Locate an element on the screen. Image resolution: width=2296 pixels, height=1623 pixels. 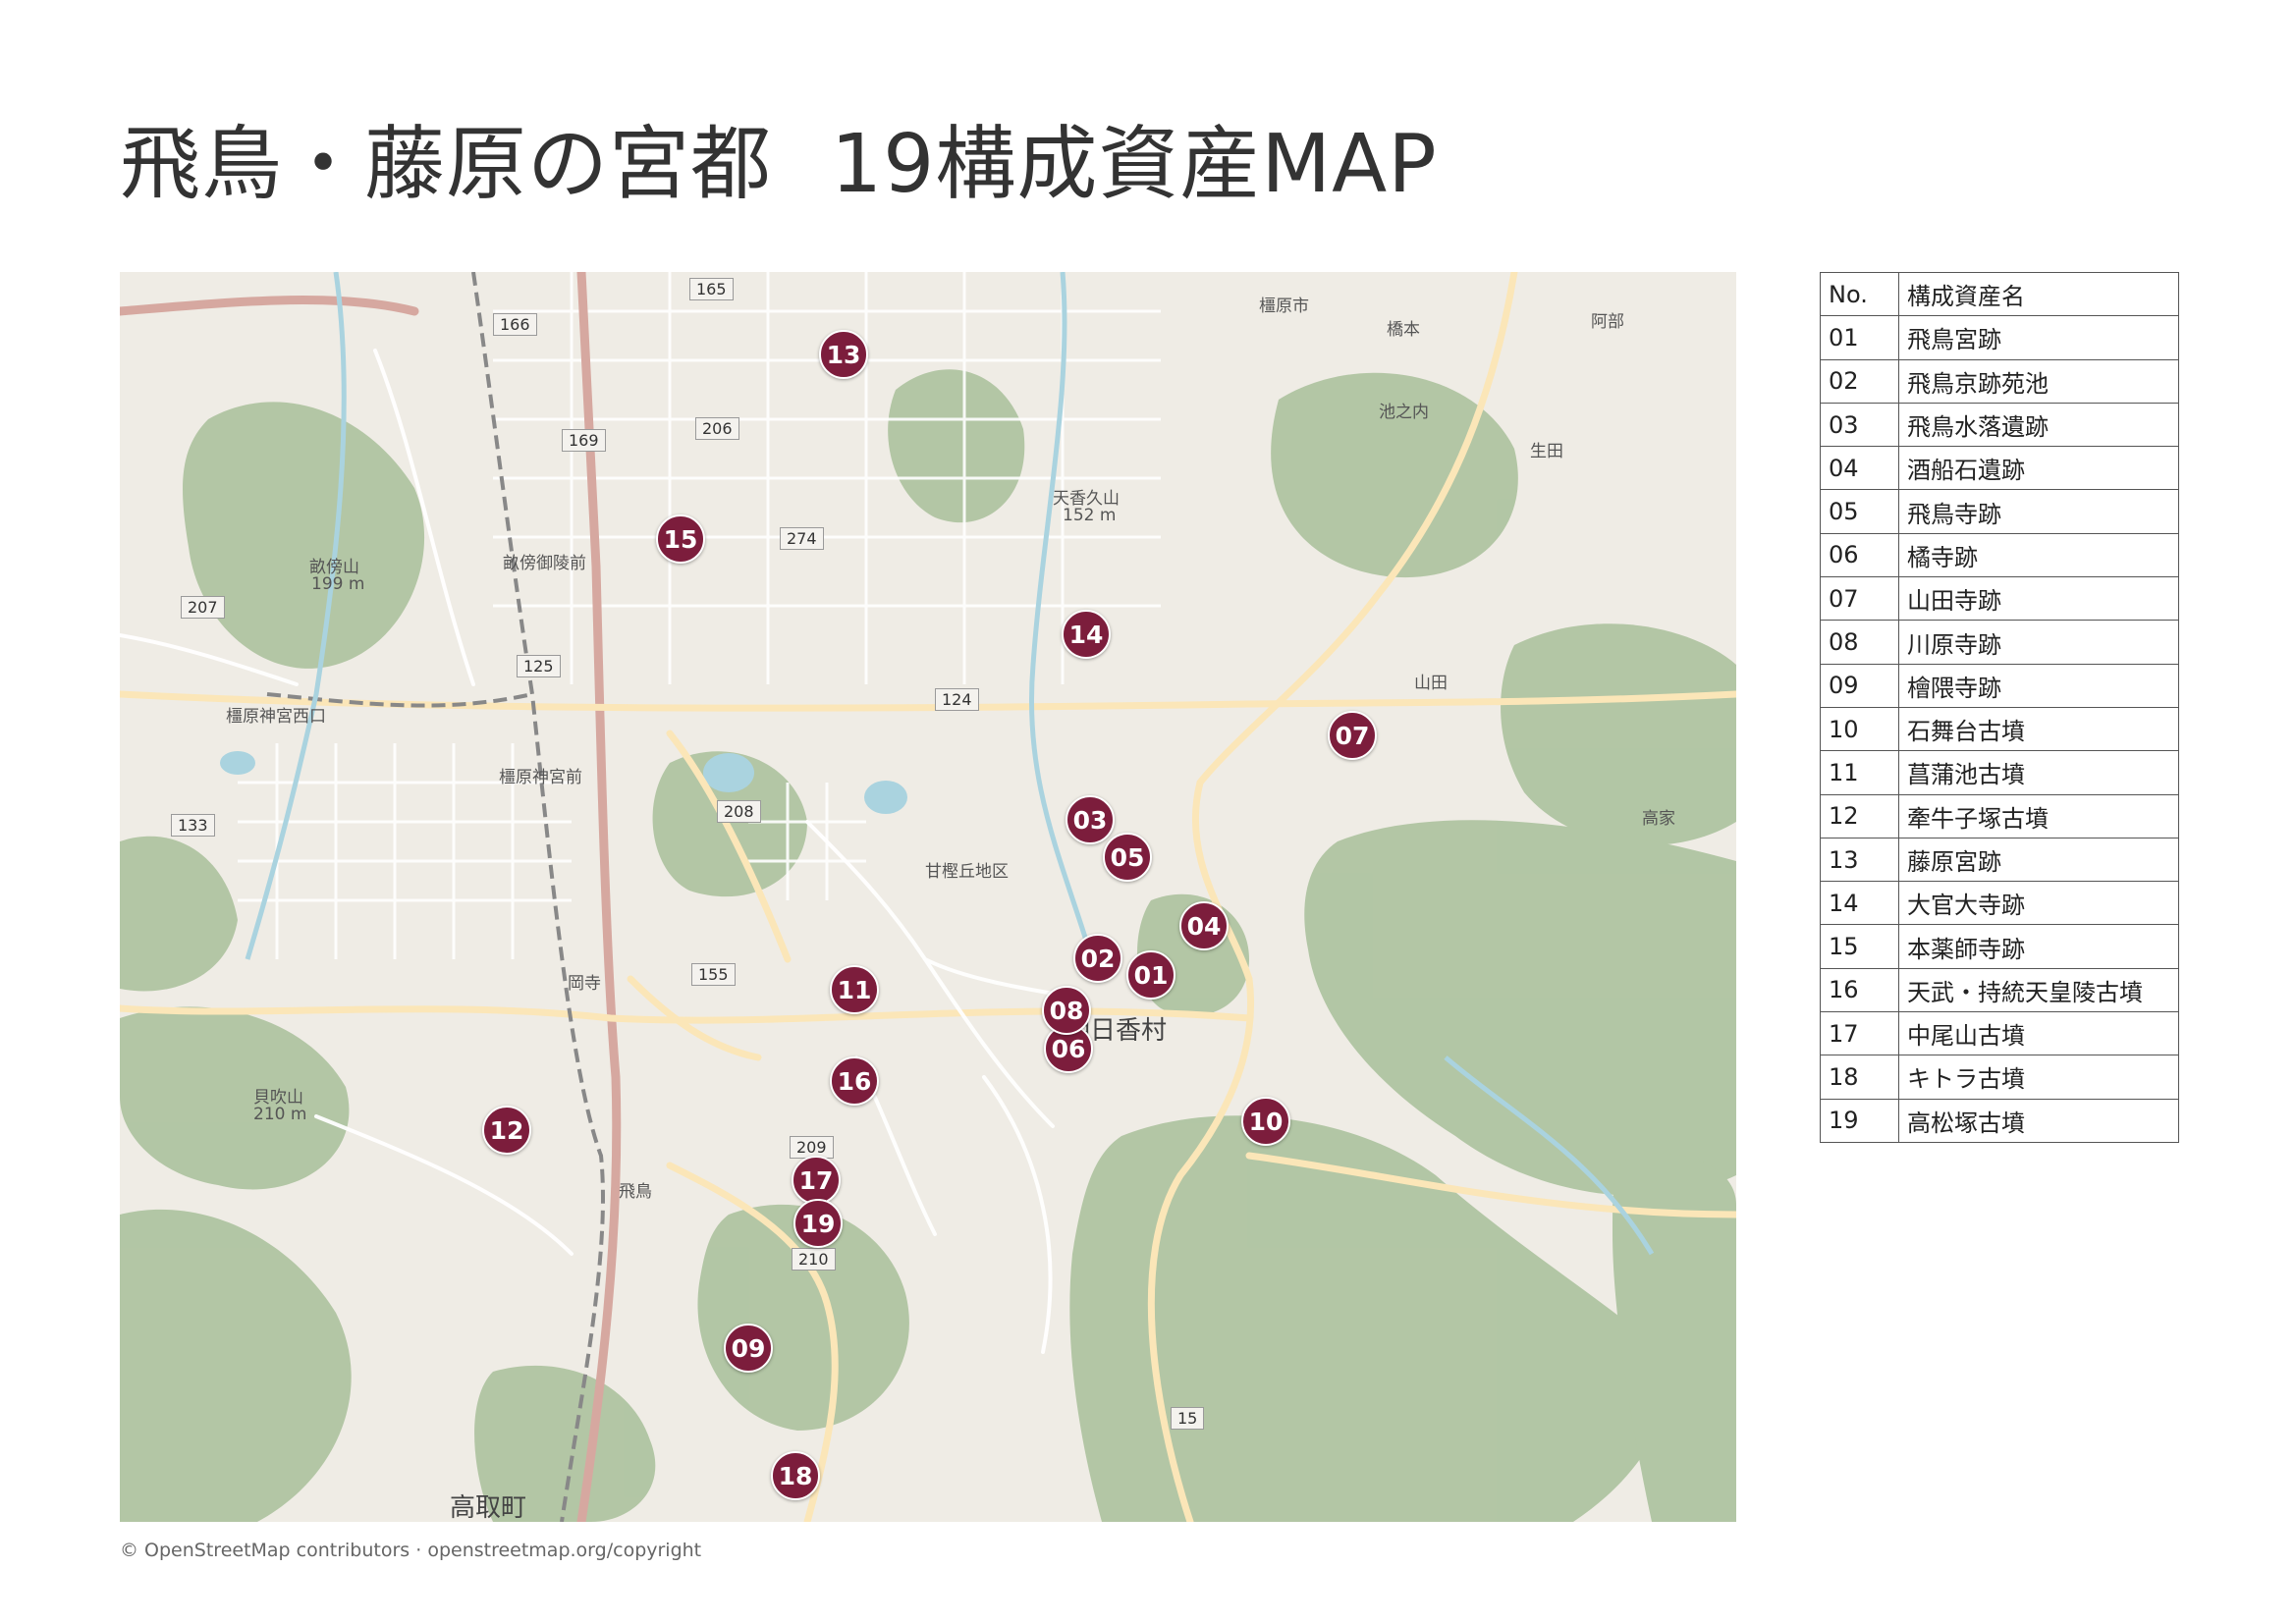
table-row: 16 天武・持統天皇陵古墳 is located at coordinates (1999, 990).